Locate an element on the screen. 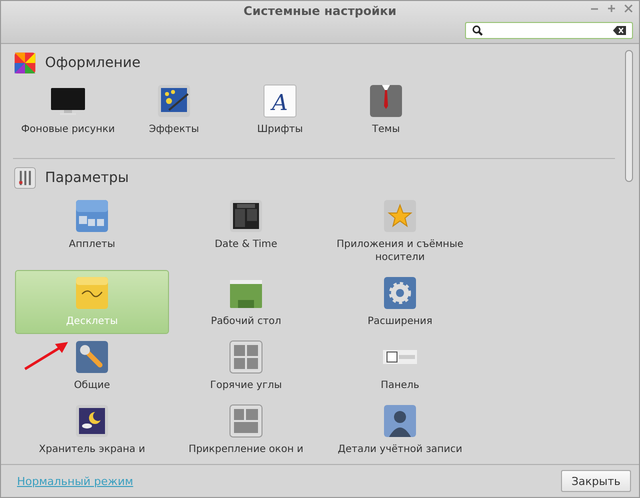 This screenshot has width=640, height=498. wrench-icon is located at coordinates (92, 357).